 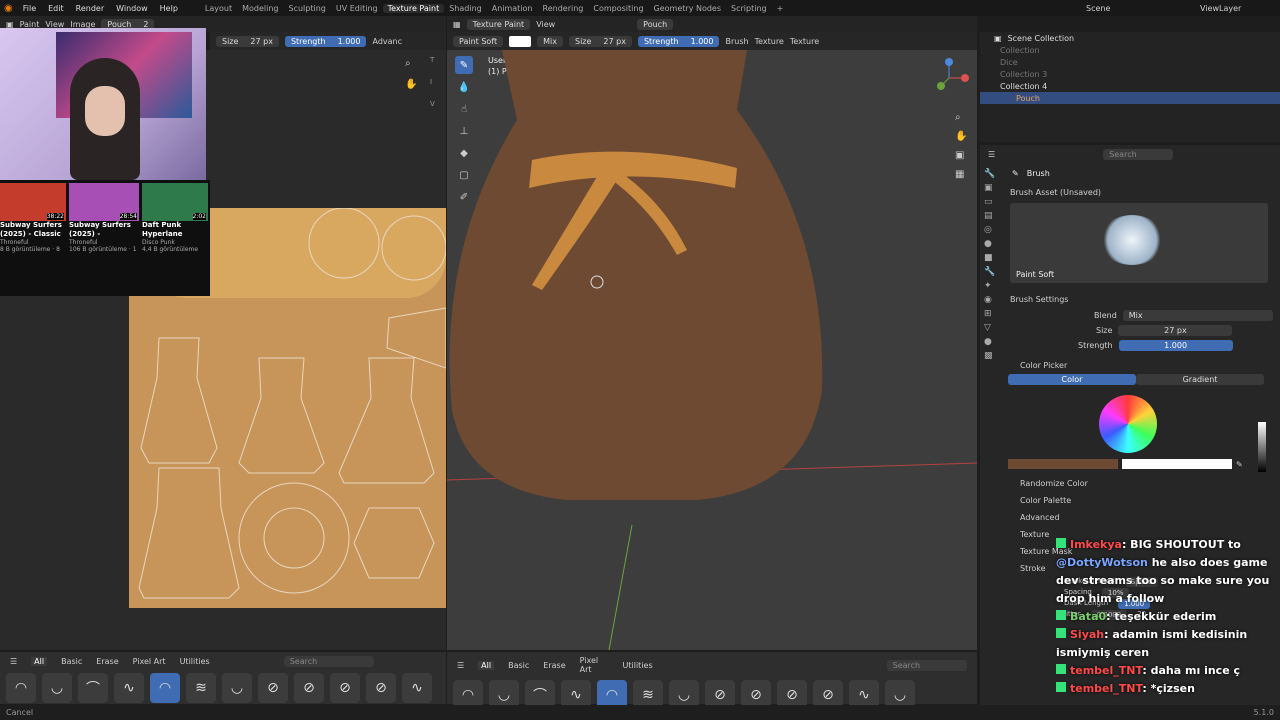 I want to click on outliner-item: Collection 4, so click(x=1130, y=86).